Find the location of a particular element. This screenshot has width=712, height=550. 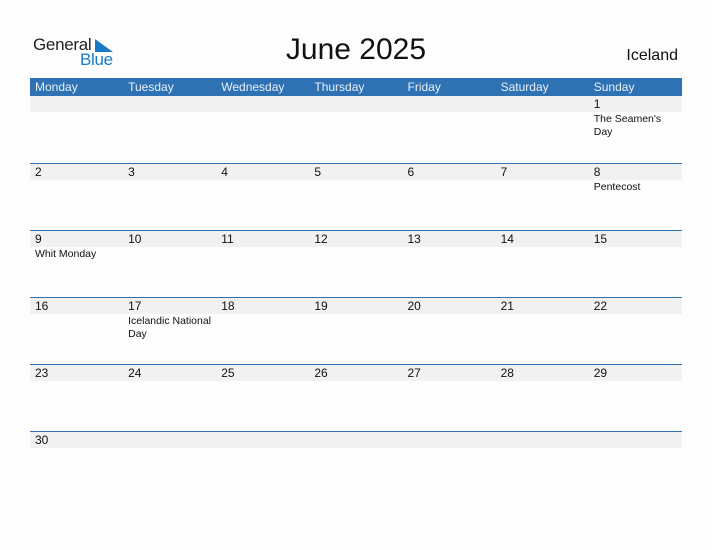

day-number: 28 is located at coordinates (507, 373).